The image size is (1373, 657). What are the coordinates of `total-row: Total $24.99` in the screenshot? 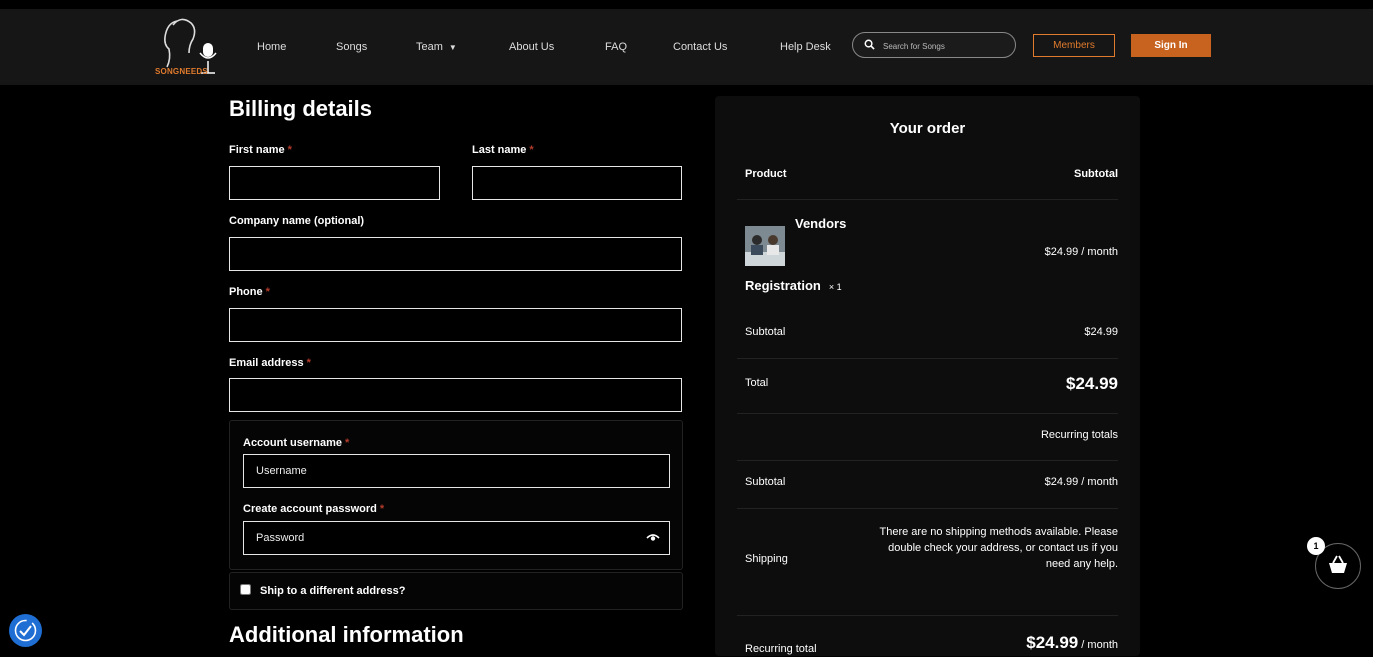 It's located at (931, 386).